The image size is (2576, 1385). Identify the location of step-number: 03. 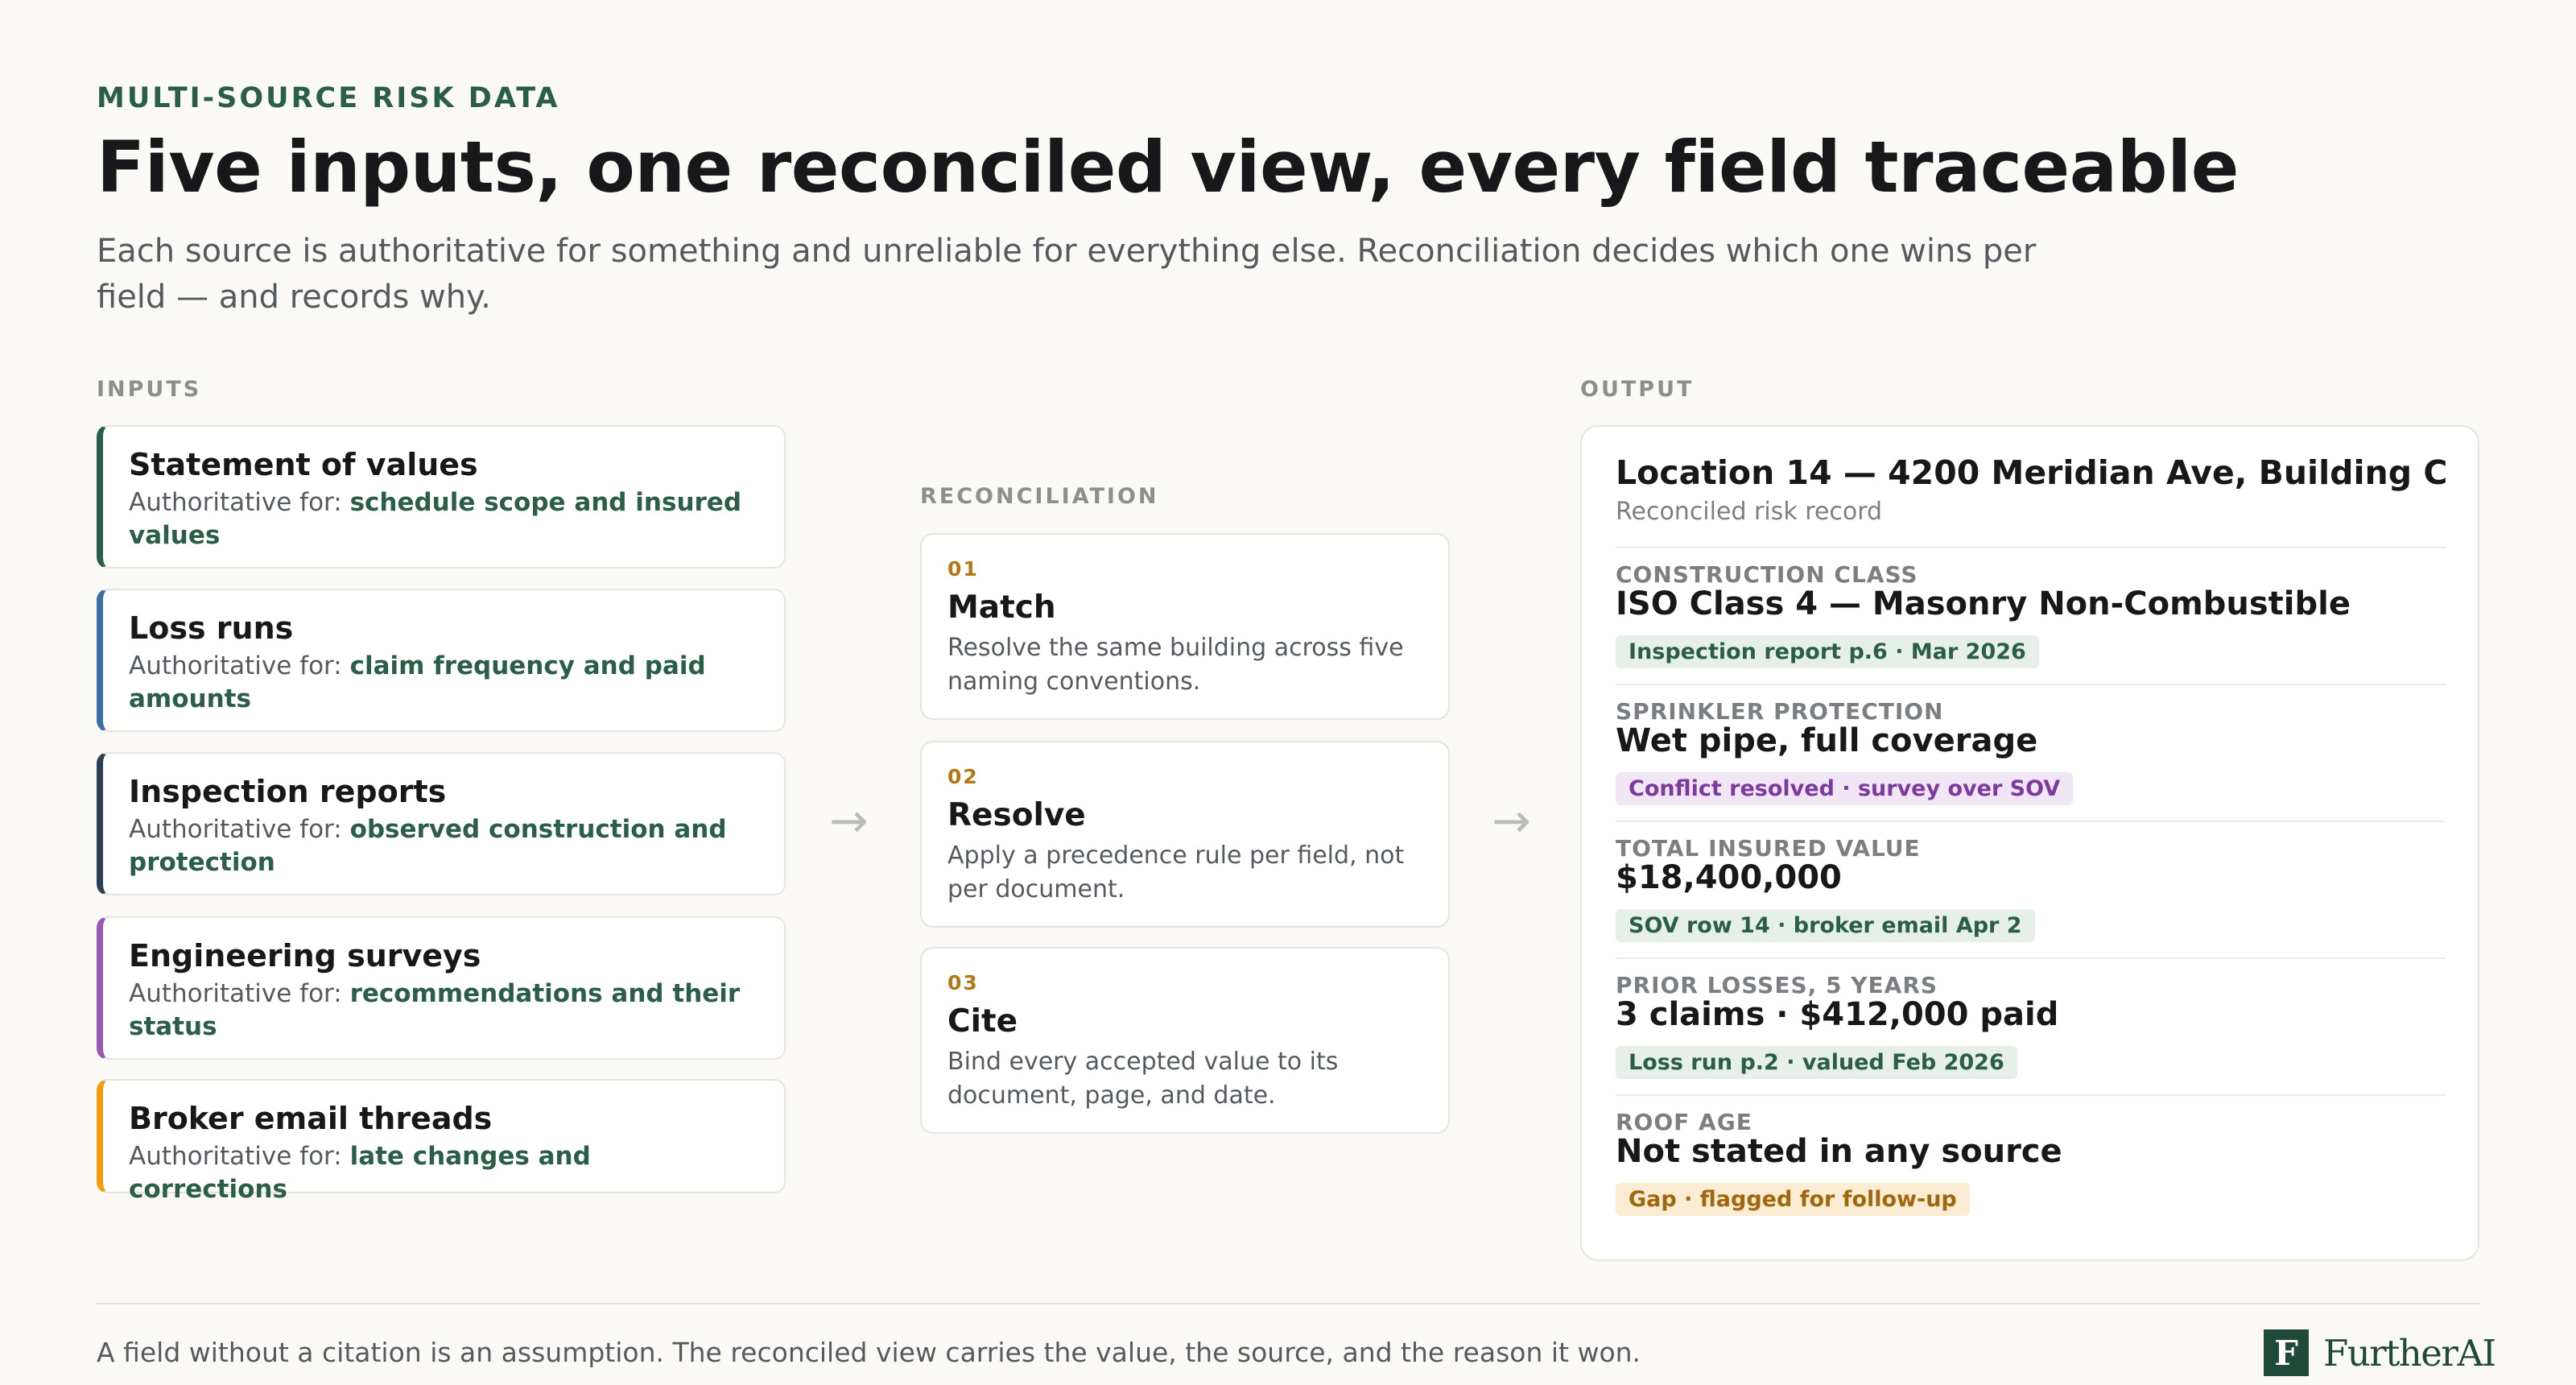
(963, 983).